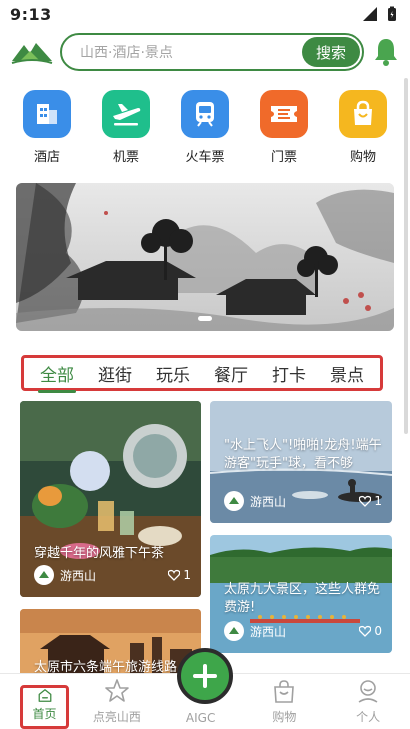 Image resolution: width=410 pixels, height=729 pixels. I want to click on like-button: 0, so click(370, 631).